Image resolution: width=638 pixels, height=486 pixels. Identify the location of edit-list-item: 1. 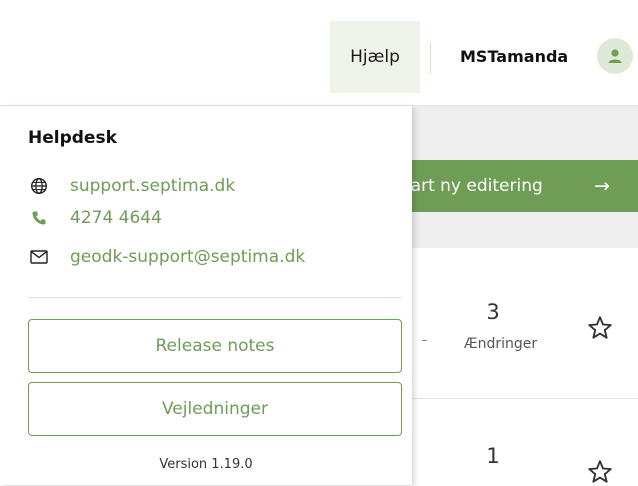
(525, 442).